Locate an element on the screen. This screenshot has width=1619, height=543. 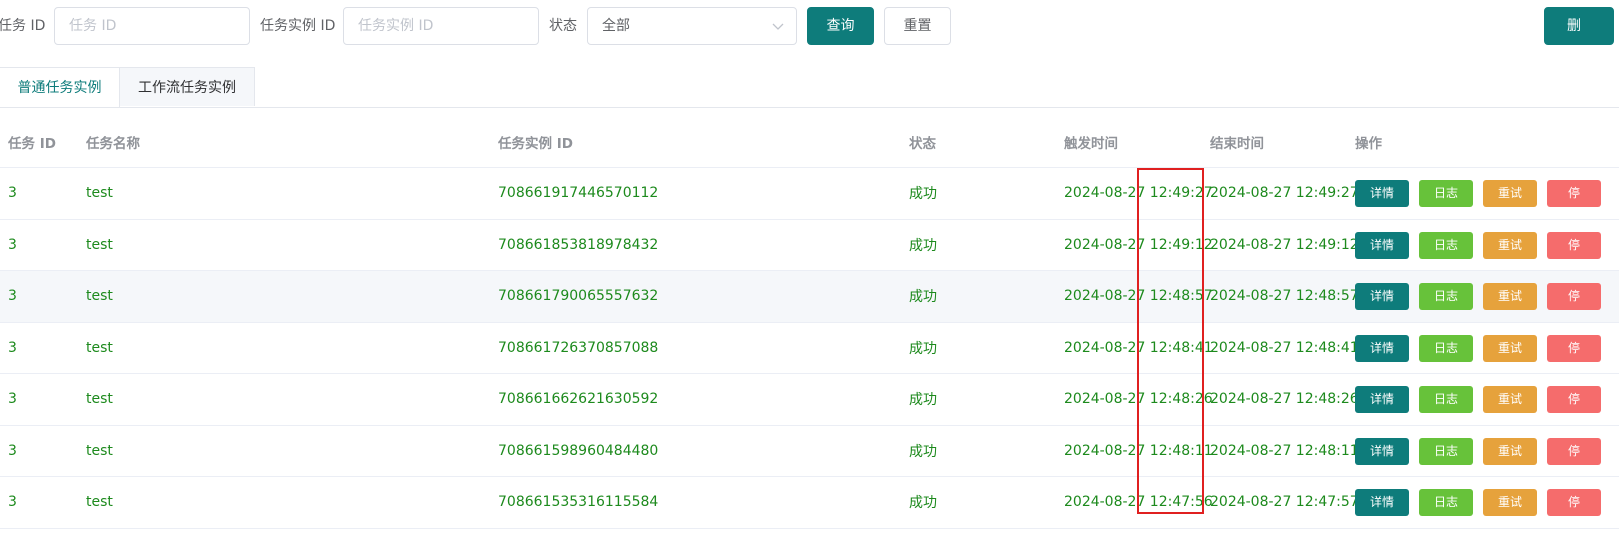
instance-id-label: 任务实例 ID is located at coordinates (298, 26).